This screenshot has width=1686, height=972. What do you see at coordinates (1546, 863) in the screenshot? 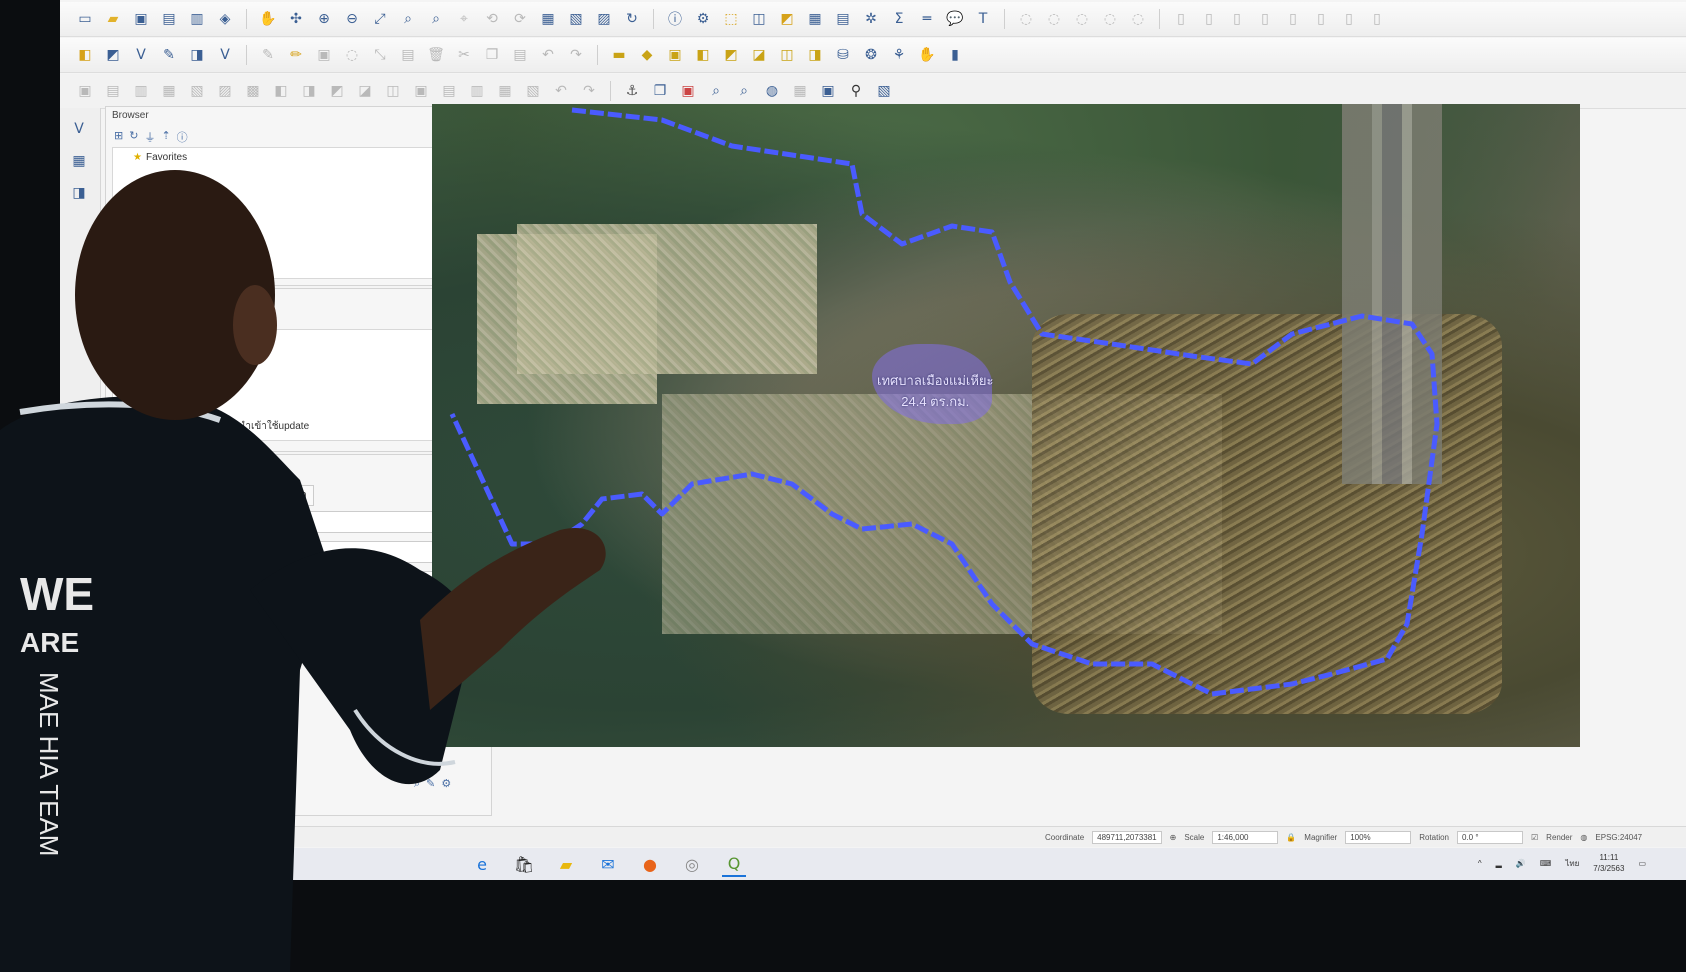
I see `keyboard-icon: ⌨` at bounding box center [1546, 863].